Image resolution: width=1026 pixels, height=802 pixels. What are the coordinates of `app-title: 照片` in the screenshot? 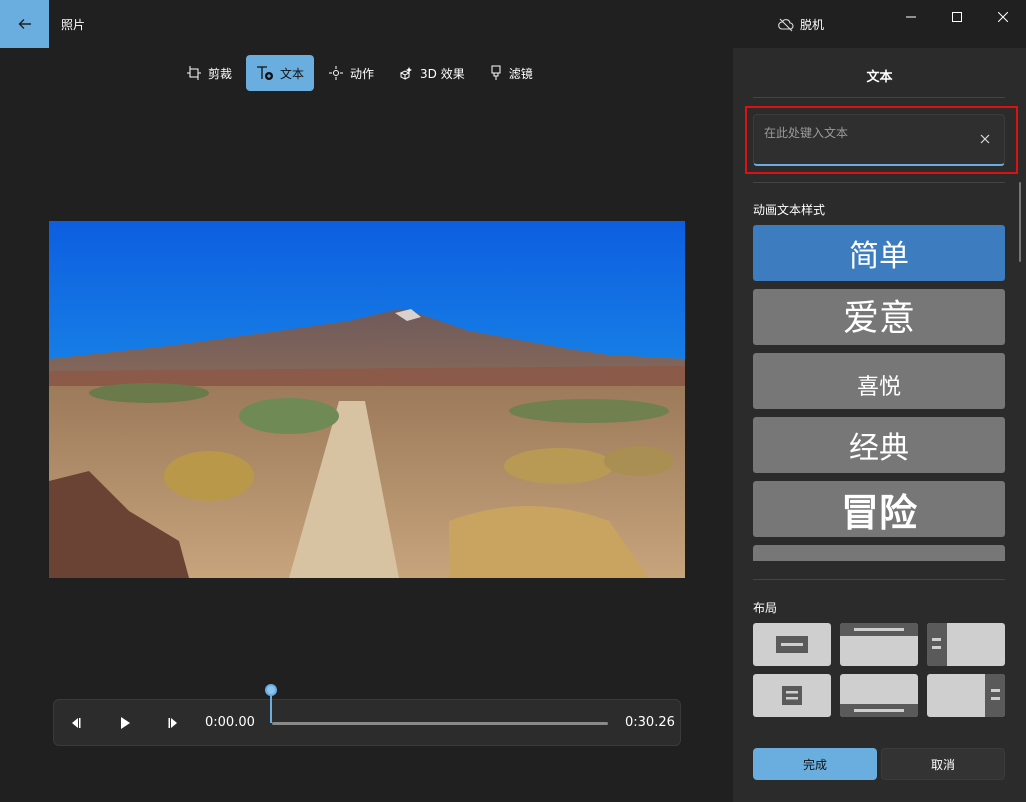 It's located at (73, 25).